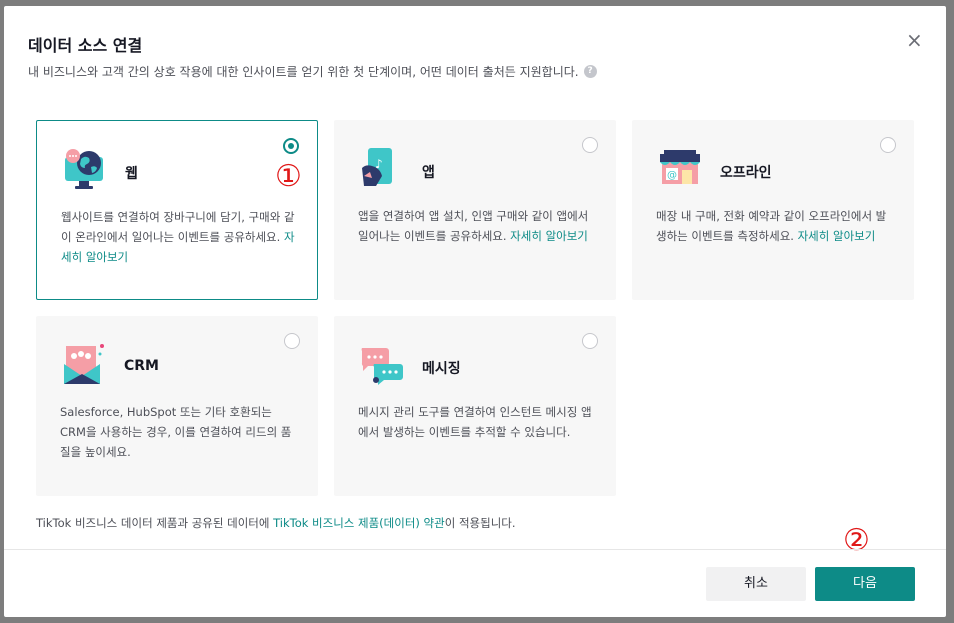 This screenshot has width=954, height=623. What do you see at coordinates (383, 364) in the screenshot?
I see `chat-bubbles-icon` at bounding box center [383, 364].